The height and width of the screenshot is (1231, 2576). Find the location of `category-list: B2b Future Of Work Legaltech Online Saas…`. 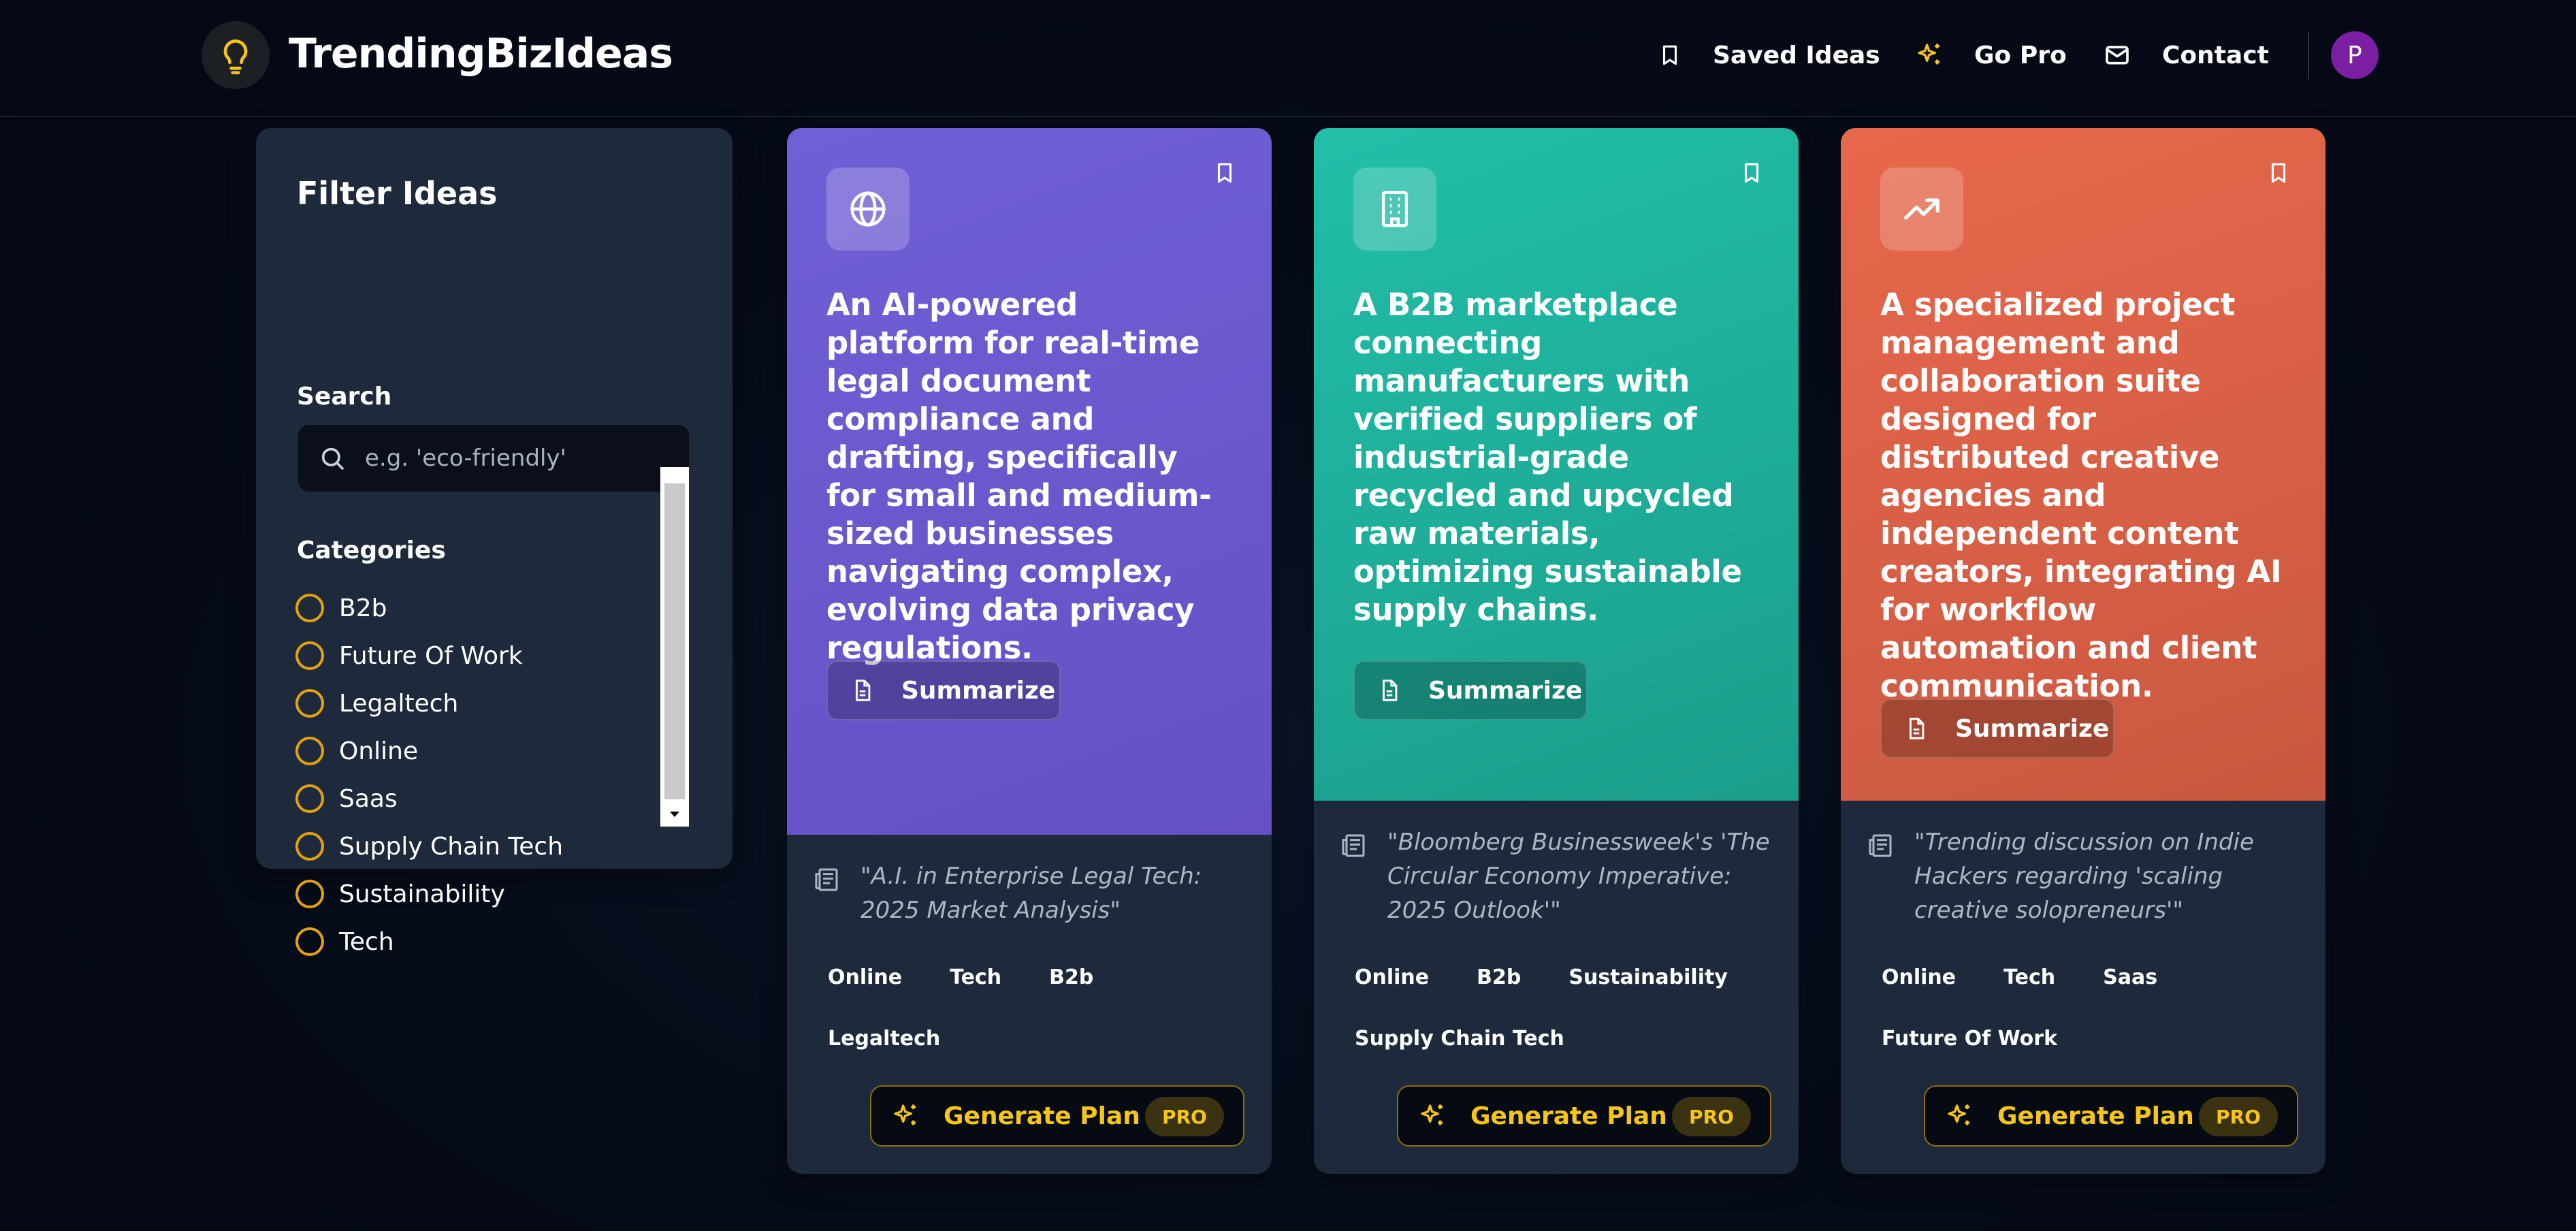

category-list: B2b Future Of Work Legaltech Online Saas… is located at coordinates (438, 775).